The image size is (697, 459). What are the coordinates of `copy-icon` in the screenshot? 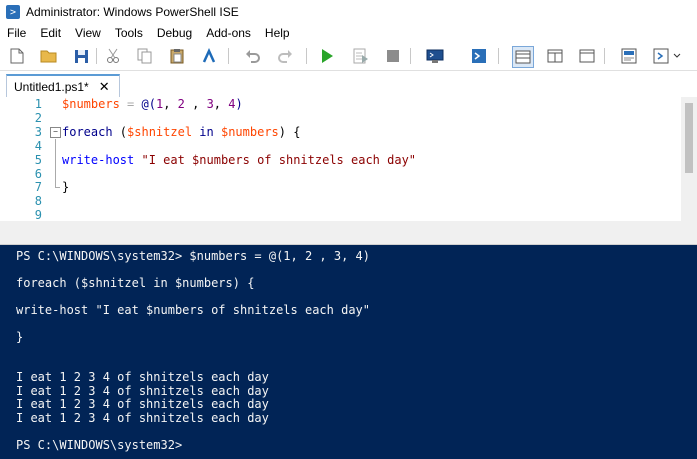 It's located at (145, 56).